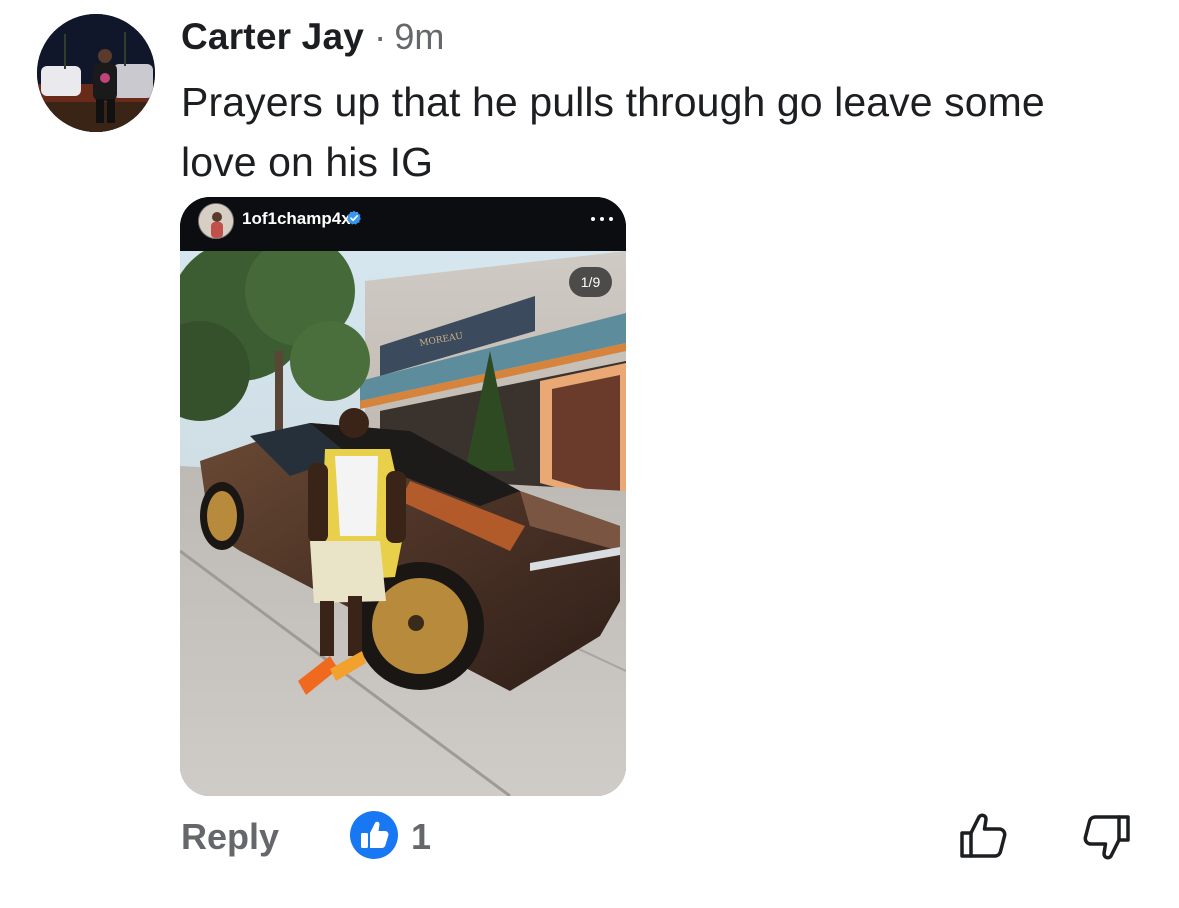 This screenshot has width=1179, height=908. Describe the element at coordinates (272, 37) in the screenshot. I see `author-name: Carter Jay` at that location.